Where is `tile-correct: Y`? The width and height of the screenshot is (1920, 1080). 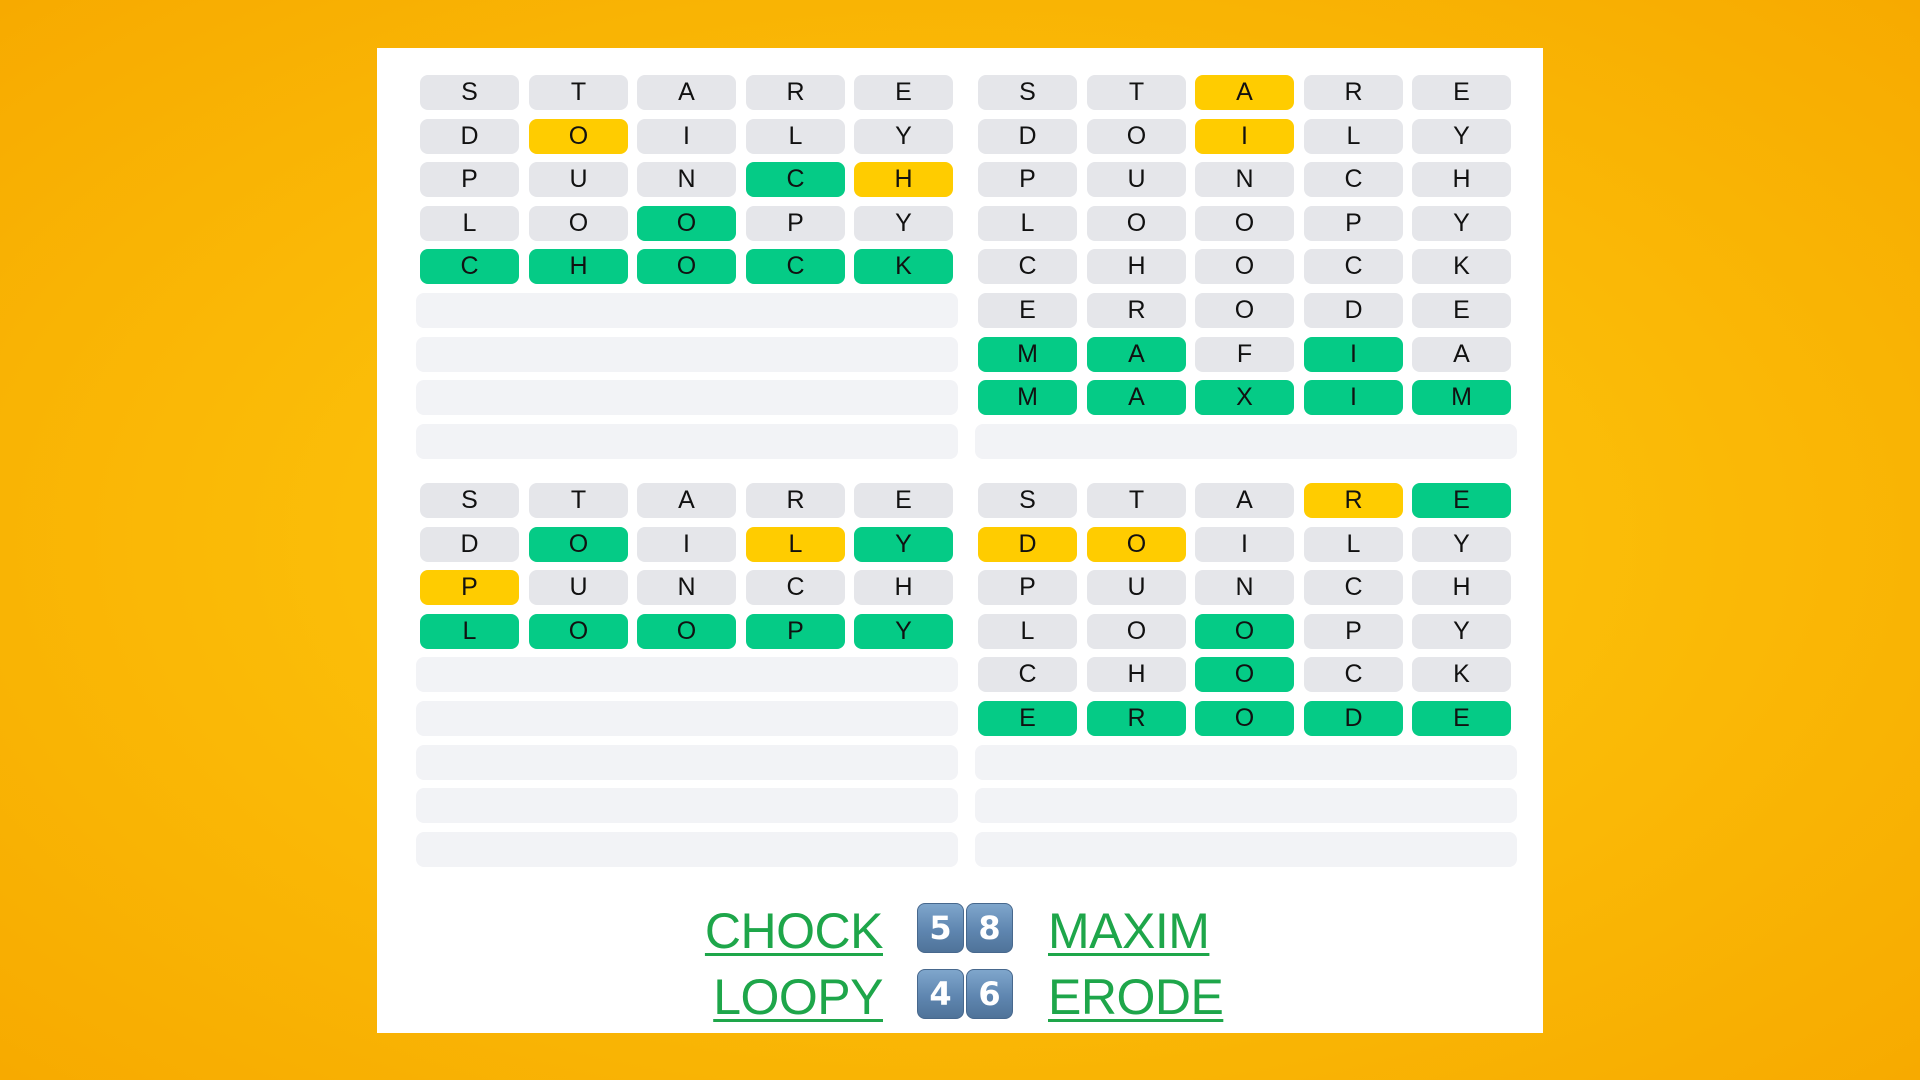 tile-correct: Y is located at coordinates (903, 544).